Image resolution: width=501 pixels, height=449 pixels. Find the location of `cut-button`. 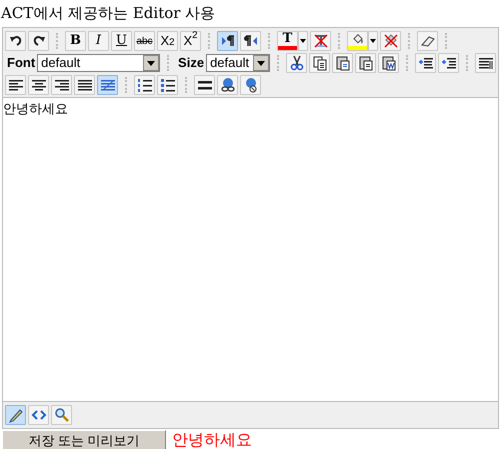

cut-button is located at coordinates (296, 63).